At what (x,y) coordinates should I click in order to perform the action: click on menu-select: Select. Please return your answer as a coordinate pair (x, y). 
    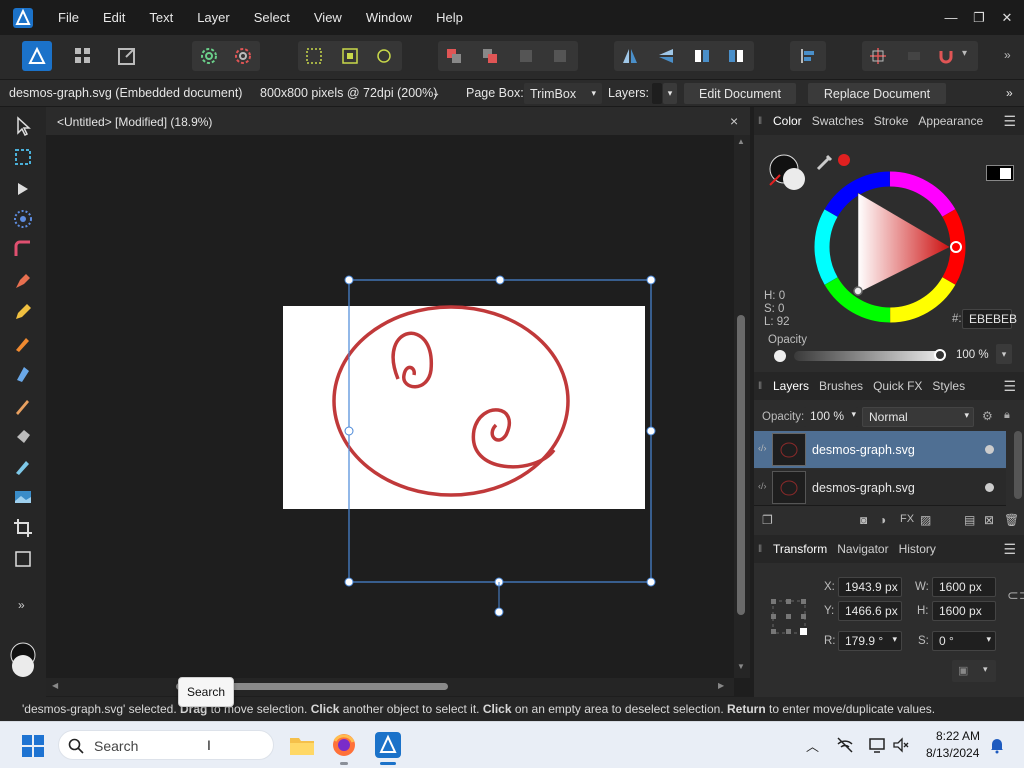
    Looking at the image, I should click on (272, 17).